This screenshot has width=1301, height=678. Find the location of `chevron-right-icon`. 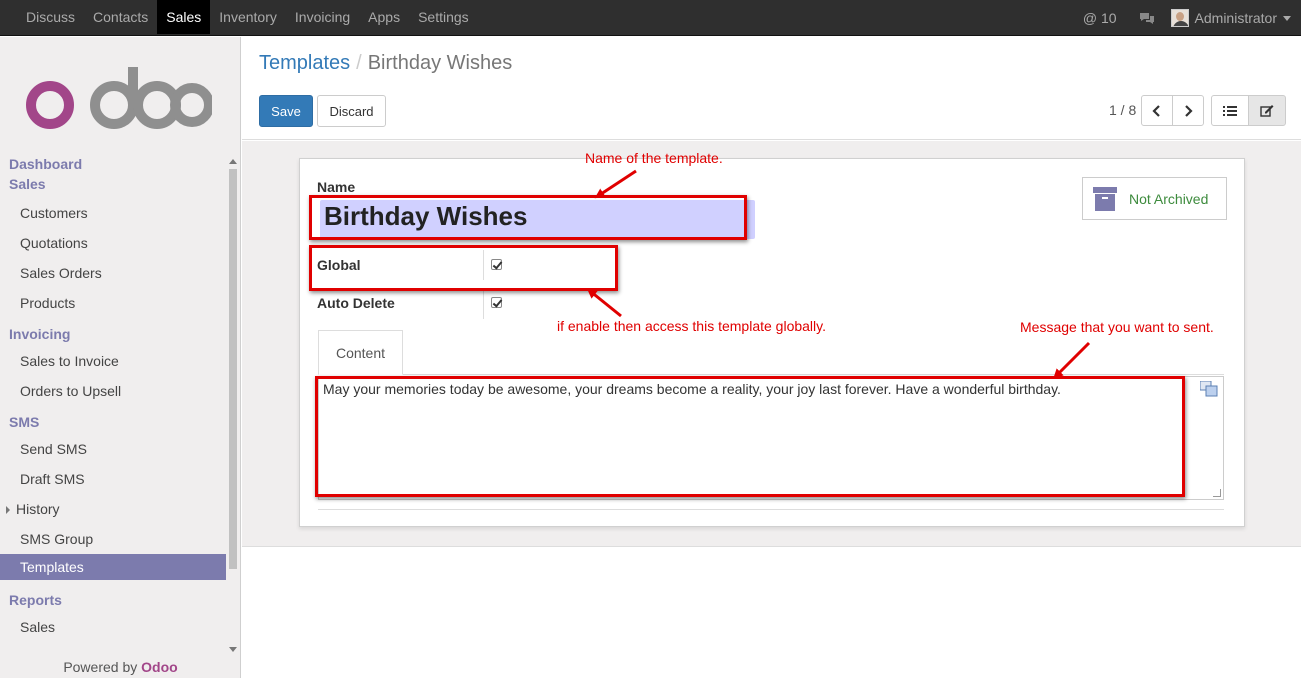

chevron-right-icon is located at coordinates (1189, 110).